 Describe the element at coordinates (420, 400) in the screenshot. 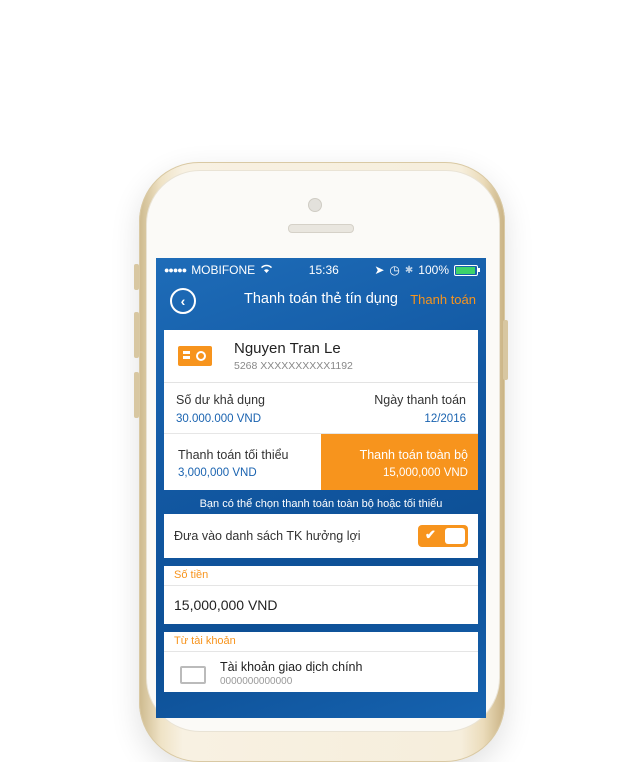

I see `payment-date-label: Ngày thanh toán` at that location.